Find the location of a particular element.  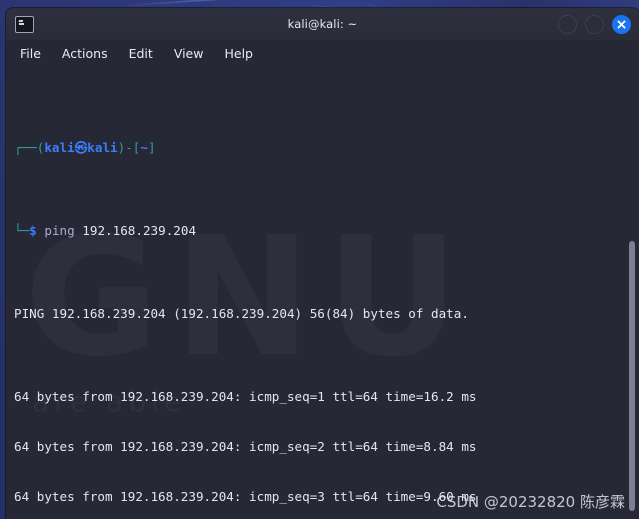

prompt-at-icon: ㉿ is located at coordinates (81, 148).